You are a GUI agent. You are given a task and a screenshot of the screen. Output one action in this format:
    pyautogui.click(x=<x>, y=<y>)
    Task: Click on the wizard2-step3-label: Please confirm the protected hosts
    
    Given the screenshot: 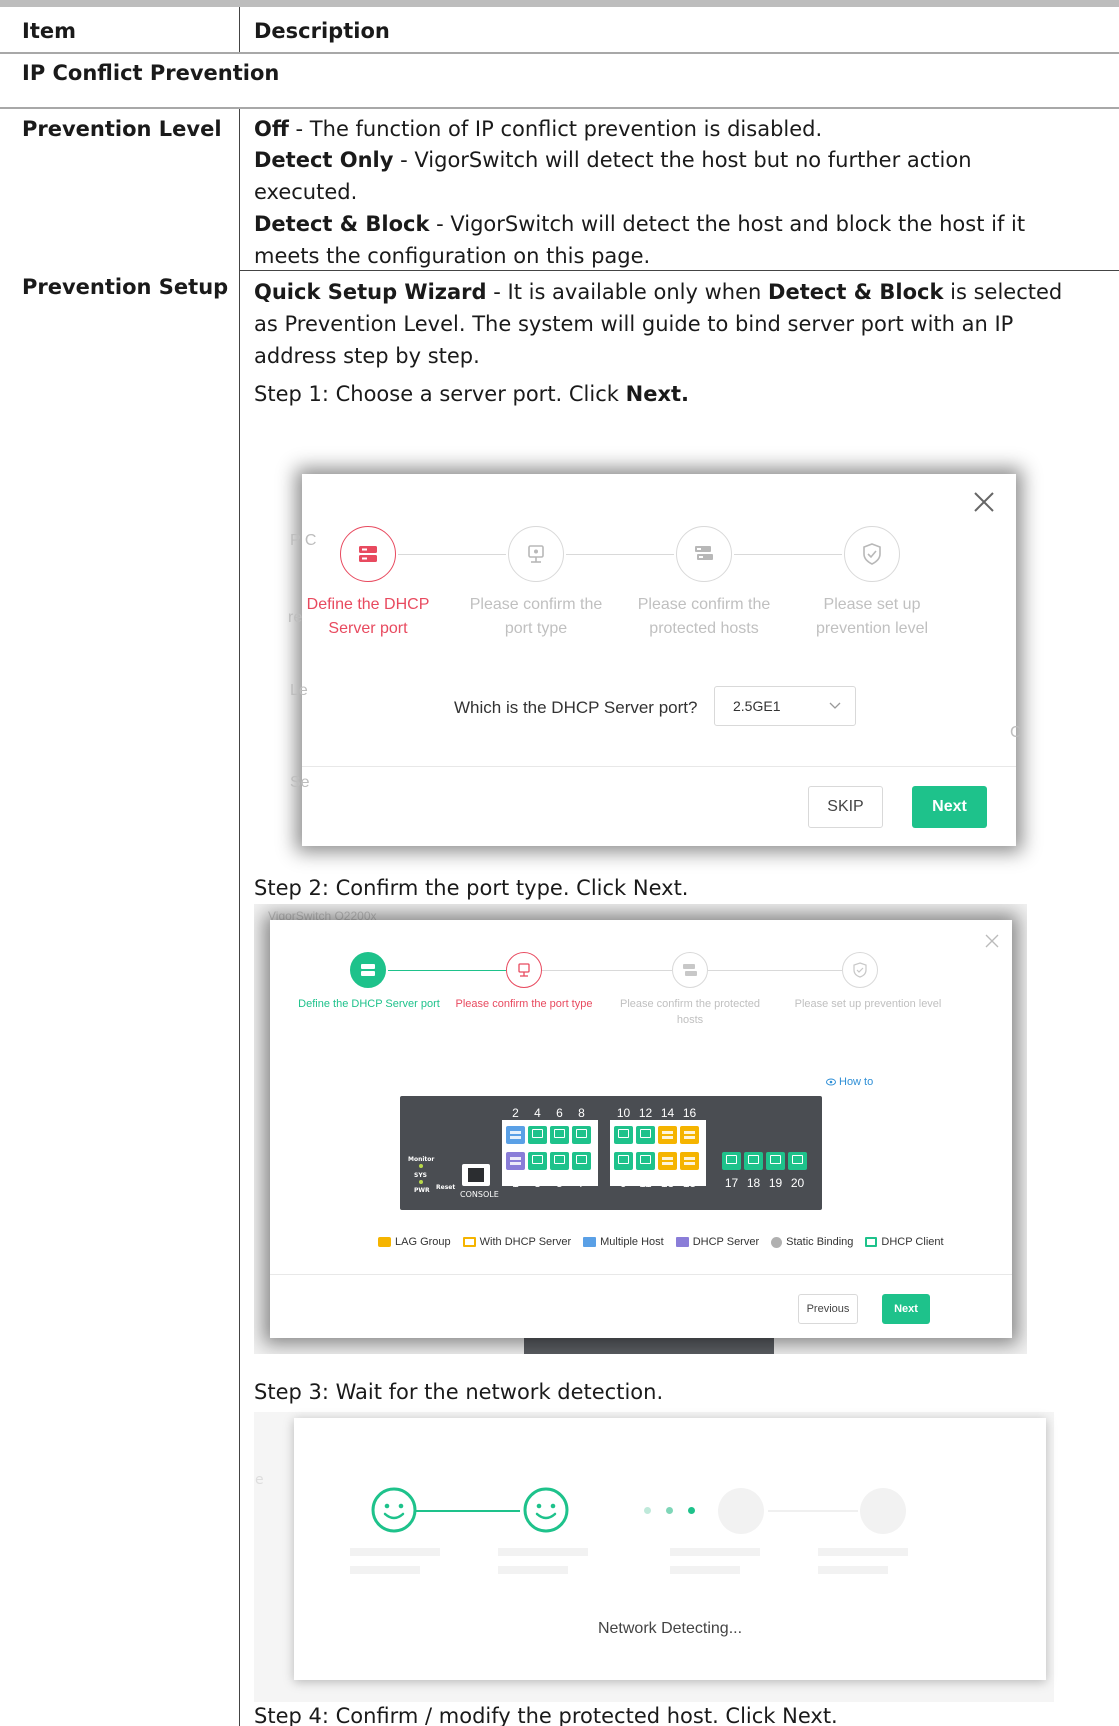 What is the action you would take?
    pyautogui.click(x=690, y=1012)
    